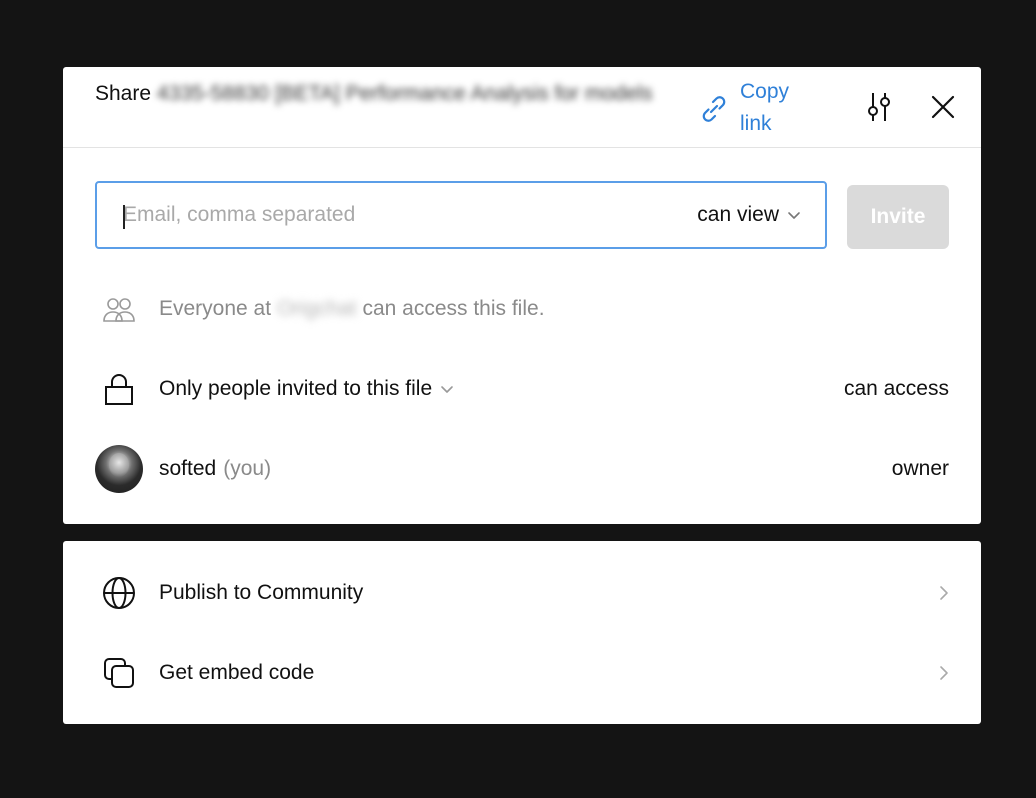 This screenshot has width=1036, height=798. I want to click on team-access-prefix: Everyone at, so click(215, 308).